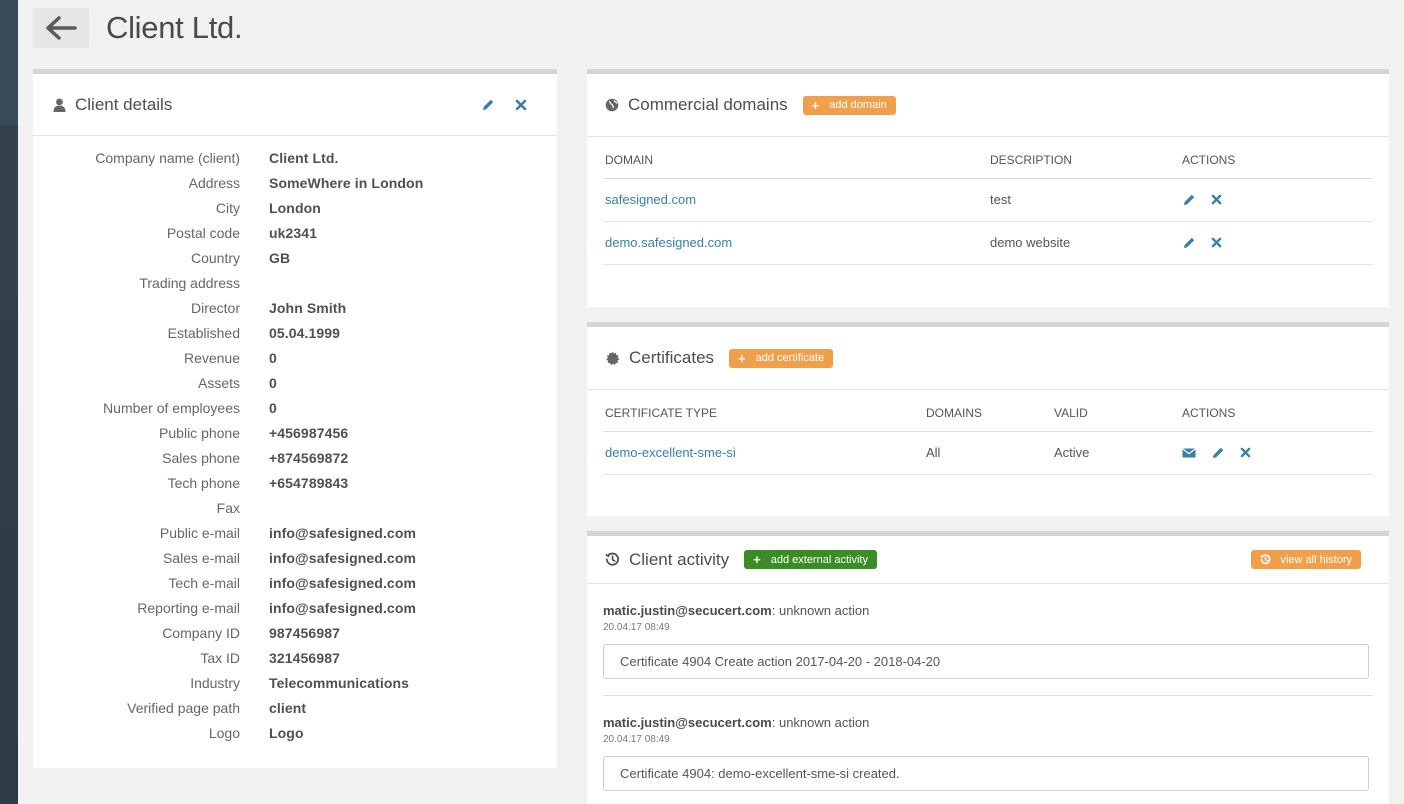  What do you see at coordinates (1084, 243) in the screenshot?
I see `domain-description: demo website` at bounding box center [1084, 243].